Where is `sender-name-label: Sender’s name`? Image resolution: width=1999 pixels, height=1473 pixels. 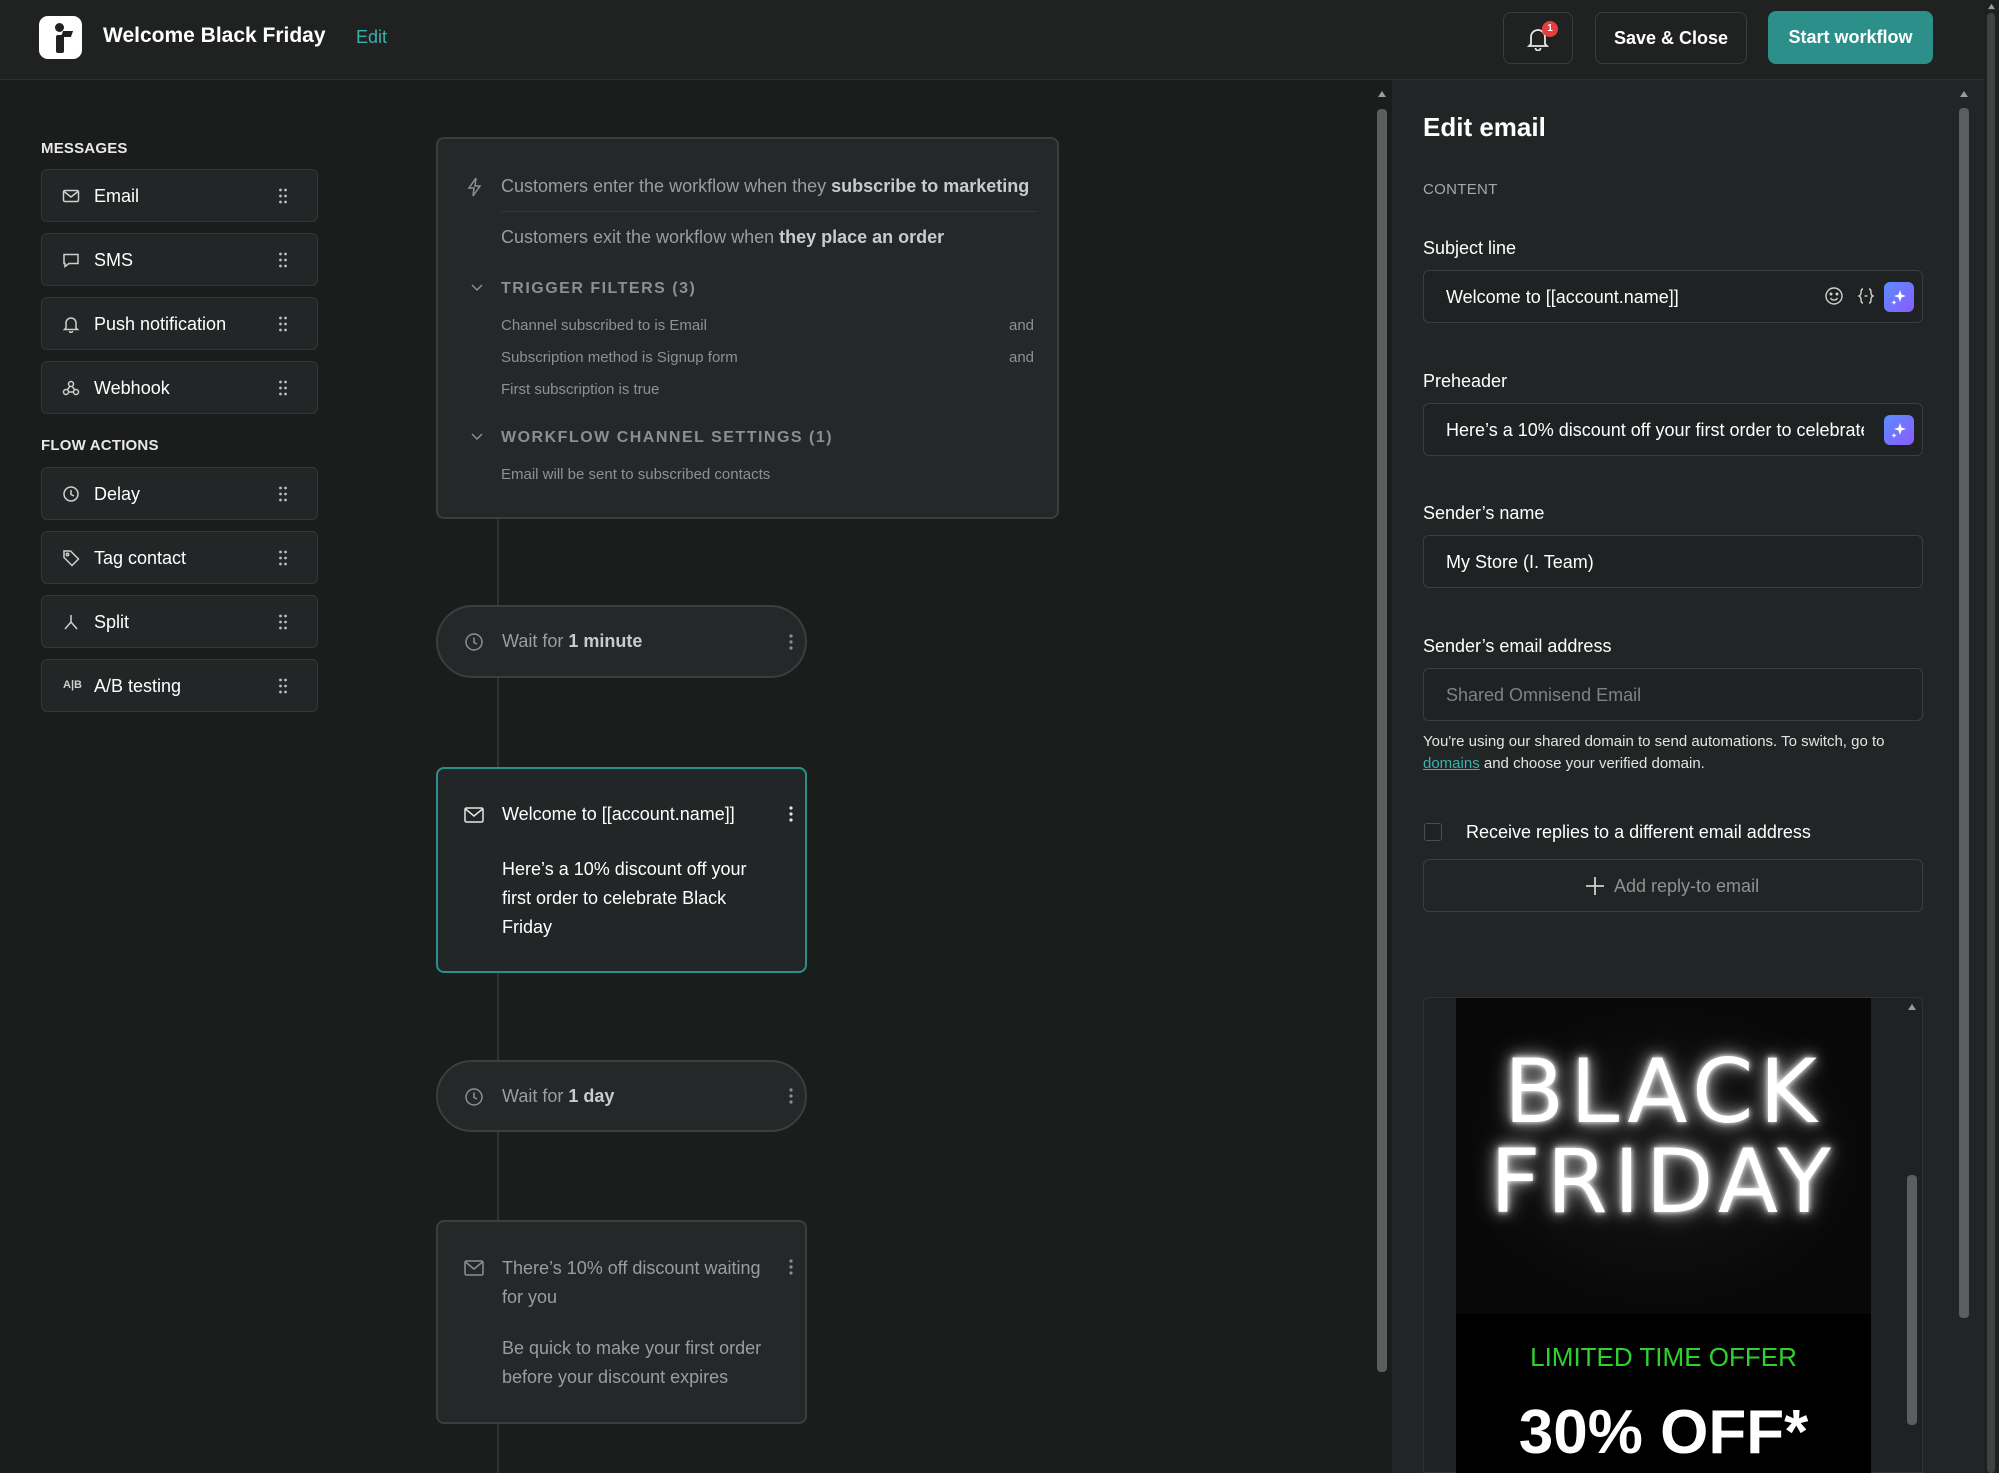 sender-name-label: Sender’s name is located at coordinates (1484, 513).